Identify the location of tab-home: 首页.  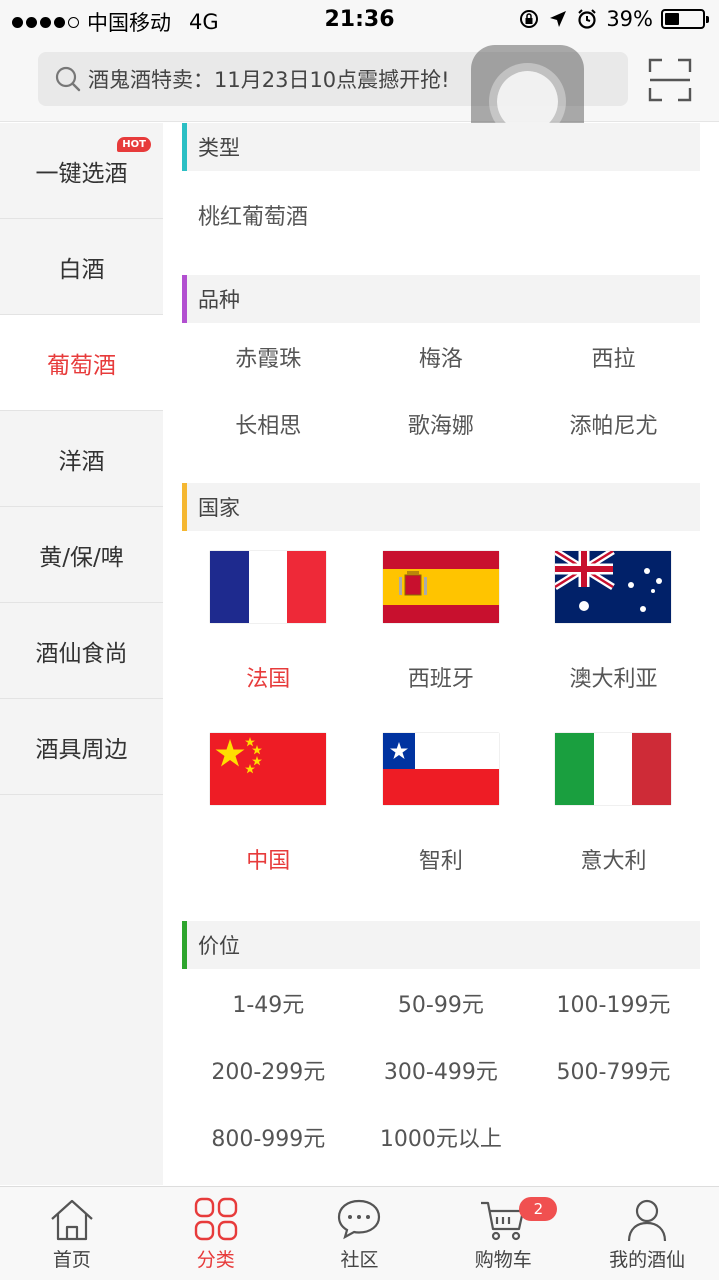
(72, 1233).